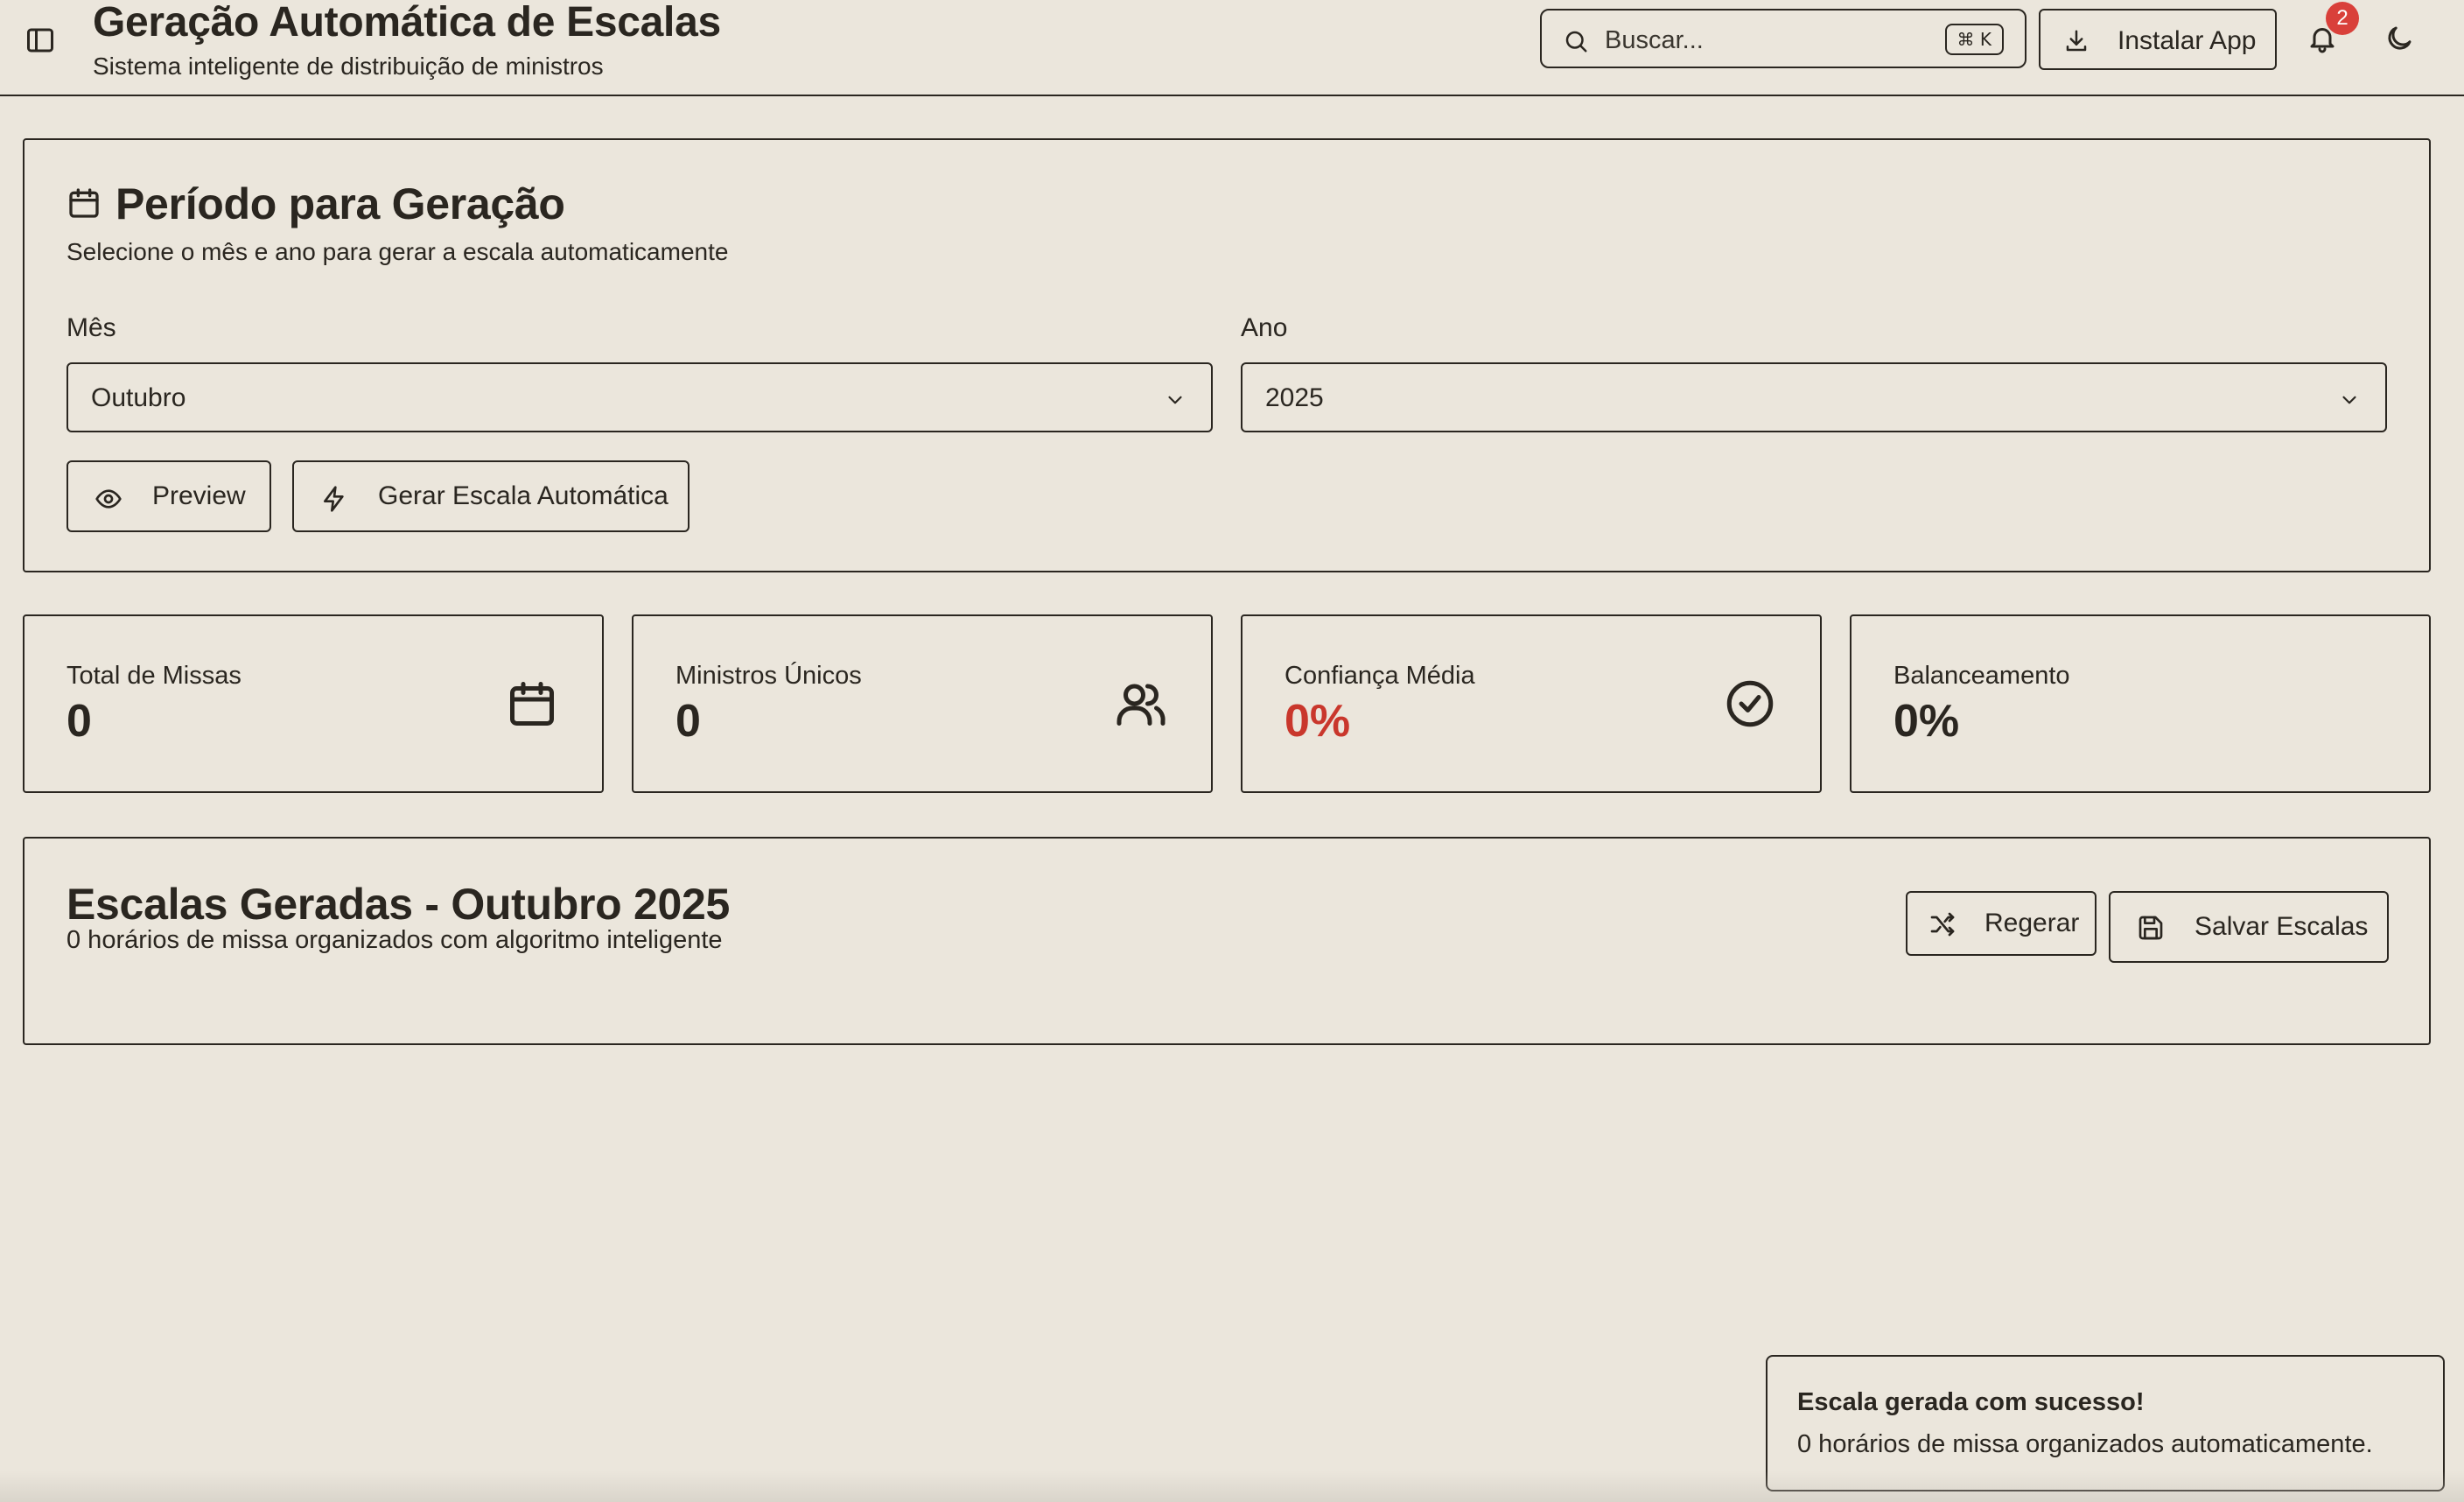 The height and width of the screenshot is (1502, 2464). I want to click on month-value: Outubro, so click(138, 397).